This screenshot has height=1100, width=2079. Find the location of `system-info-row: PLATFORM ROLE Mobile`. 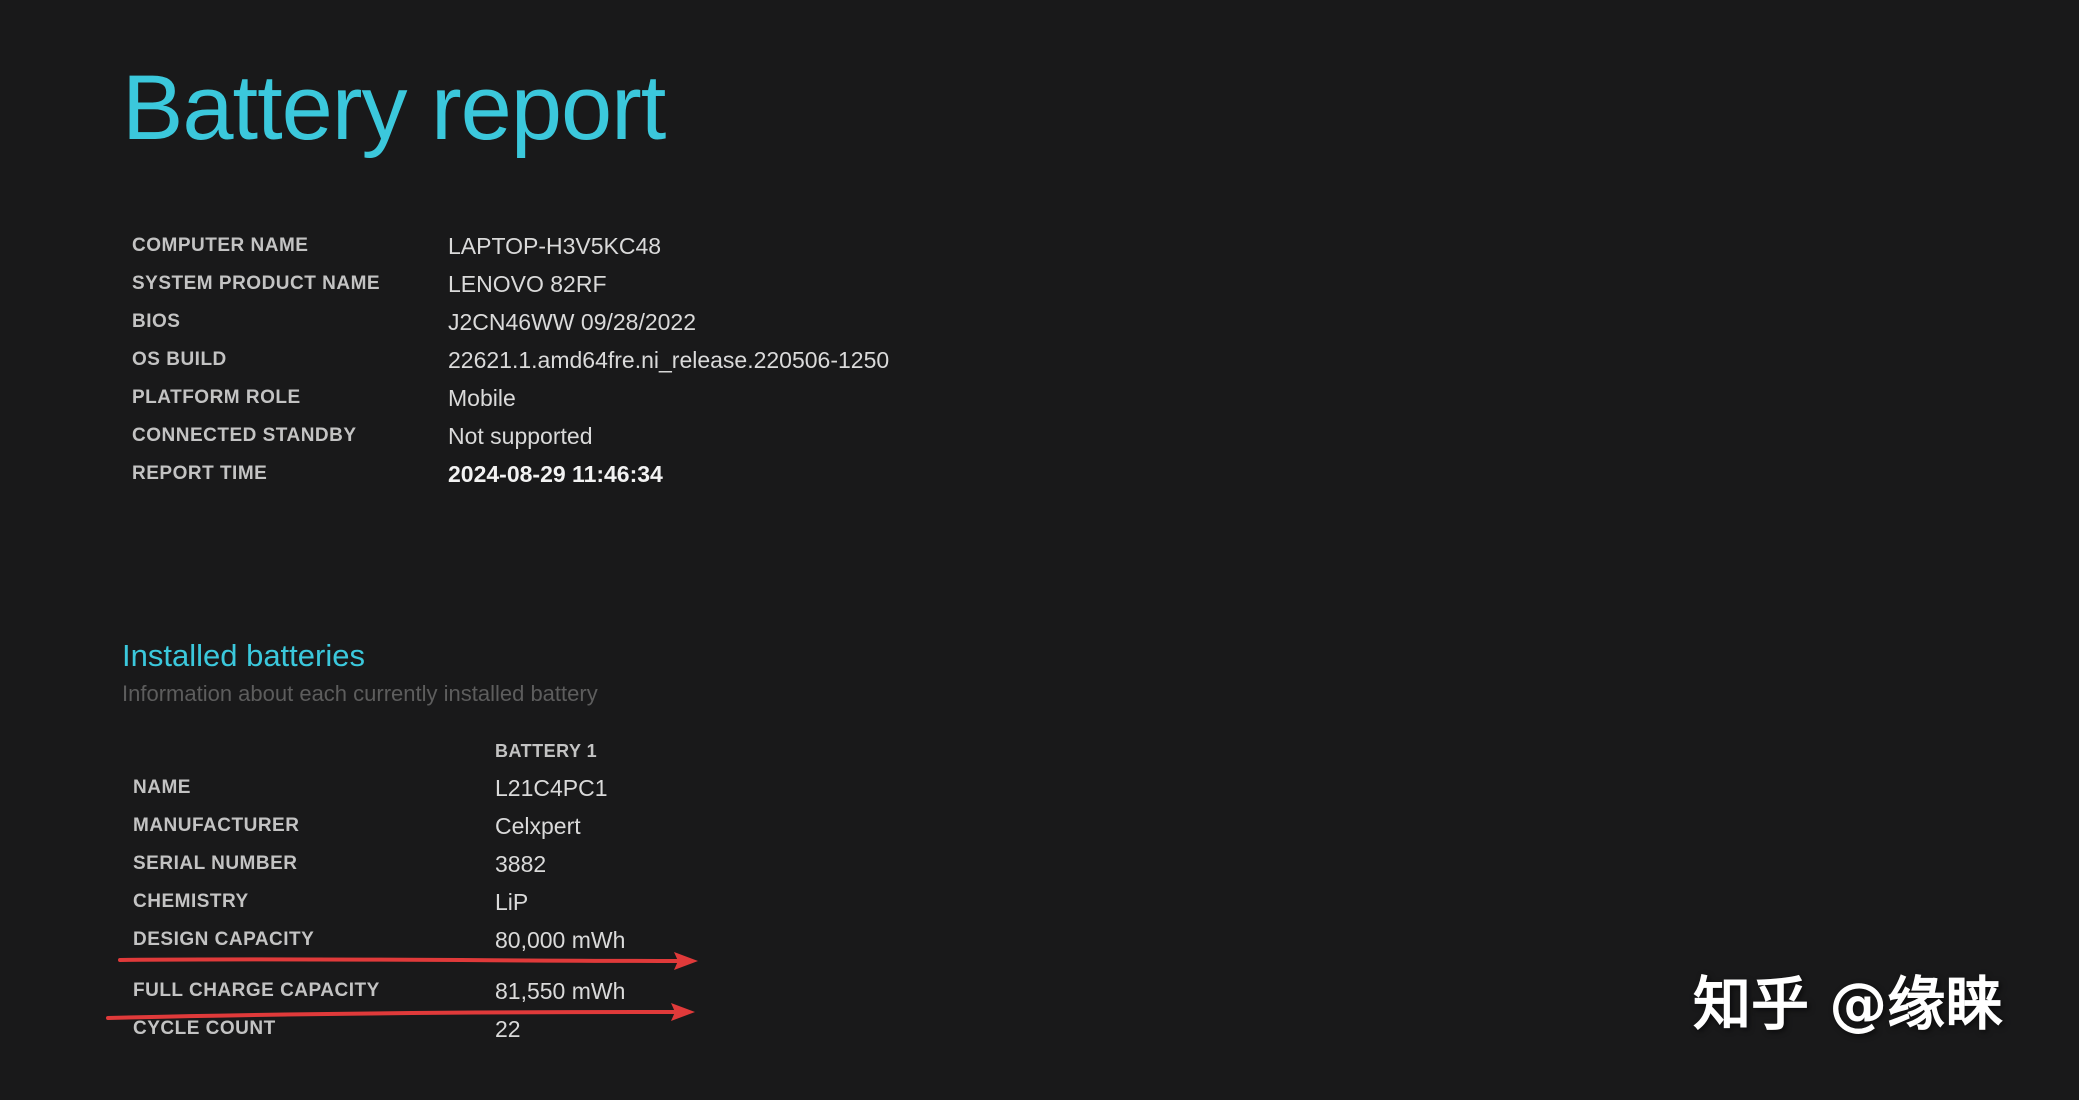

system-info-row: PLATFORM ROLE Mobile is located at coordinates (510, 398).